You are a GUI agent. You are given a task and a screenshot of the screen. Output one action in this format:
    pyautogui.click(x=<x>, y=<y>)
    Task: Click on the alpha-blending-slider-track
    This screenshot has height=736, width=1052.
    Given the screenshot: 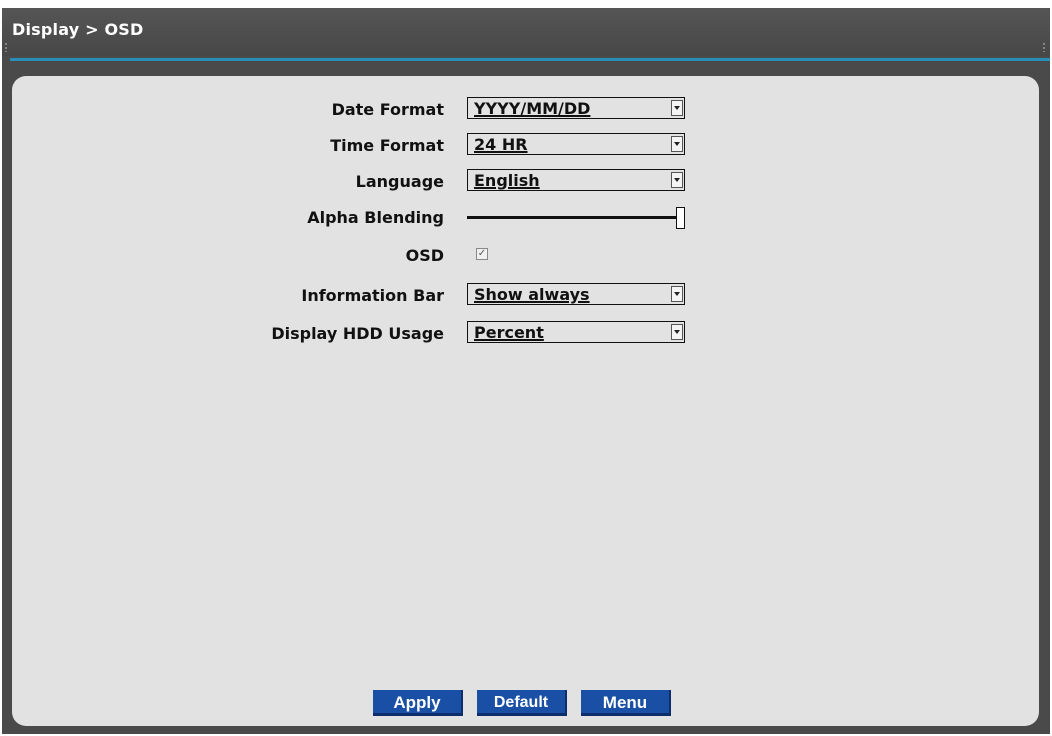 What is the action you would take?
    pyautogui.click(x=573, y=217)
    